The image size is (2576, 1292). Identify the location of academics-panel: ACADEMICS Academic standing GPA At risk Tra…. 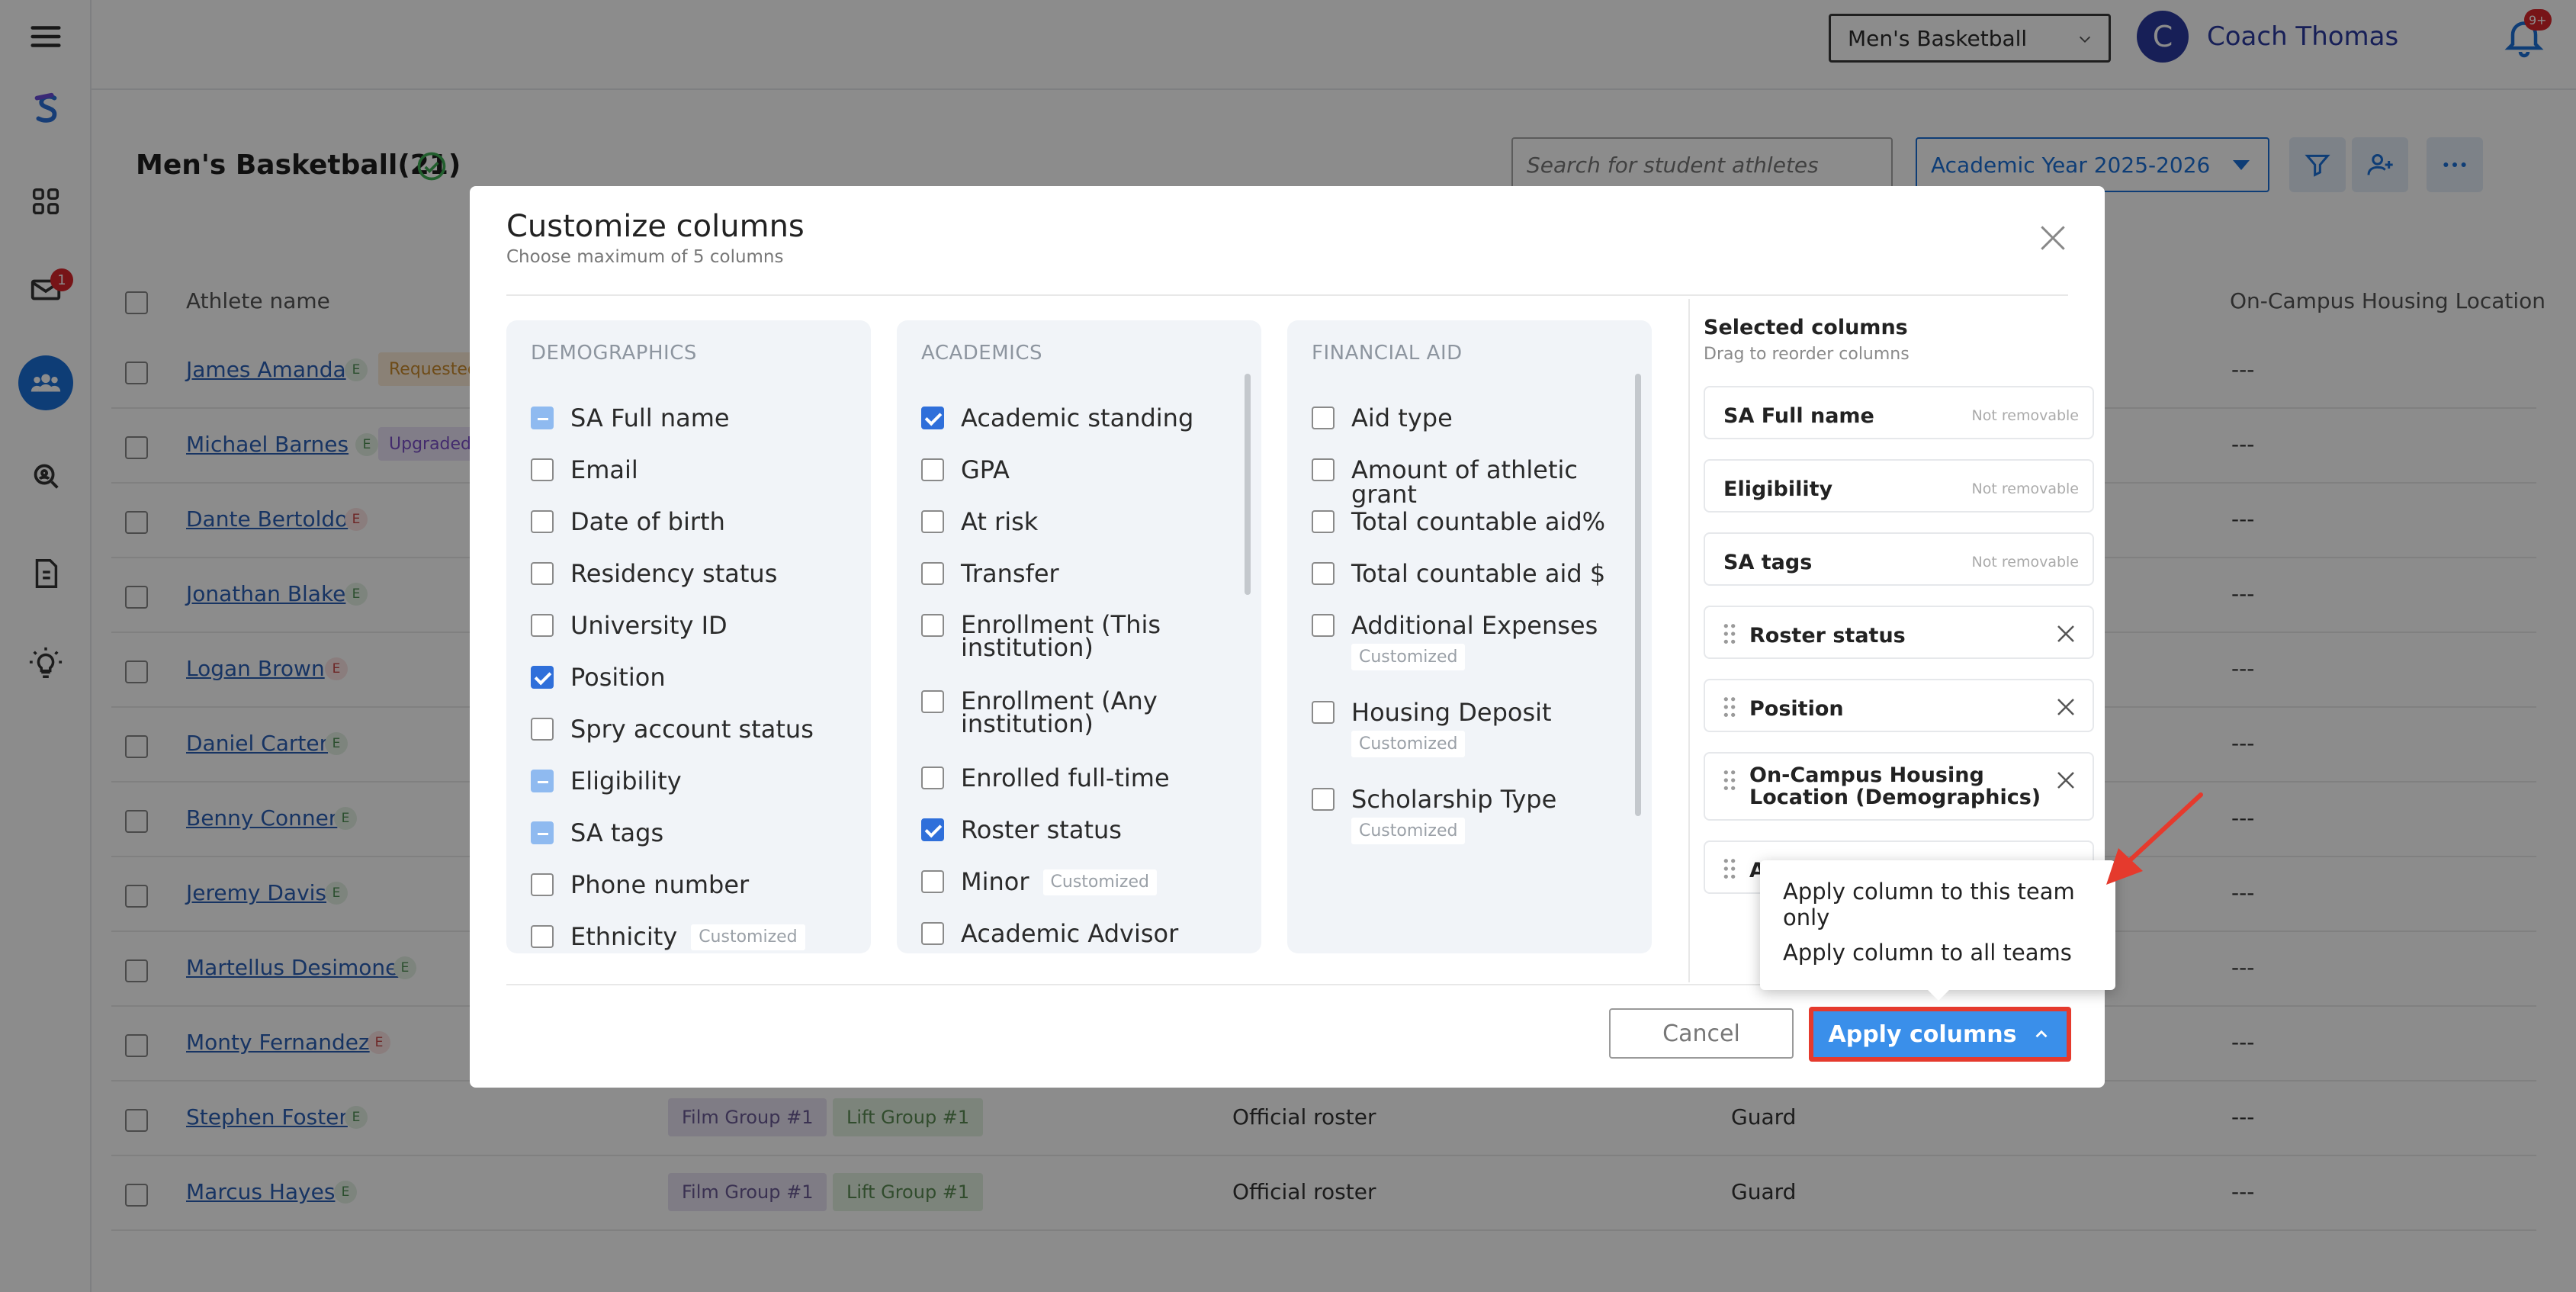
(1079, 636).